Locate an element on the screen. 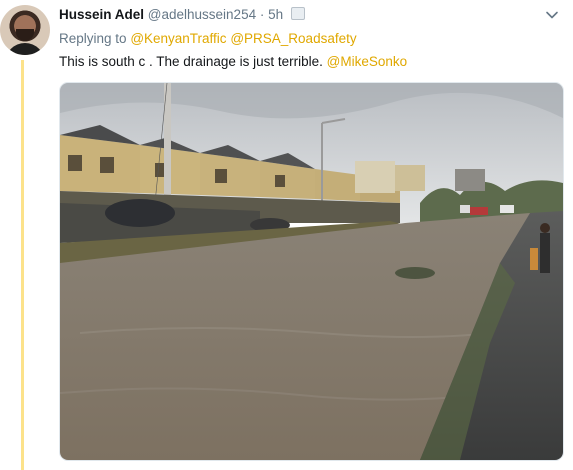 The image size is (573, 470). avatar-shirt is located at coordinates (25, 49).